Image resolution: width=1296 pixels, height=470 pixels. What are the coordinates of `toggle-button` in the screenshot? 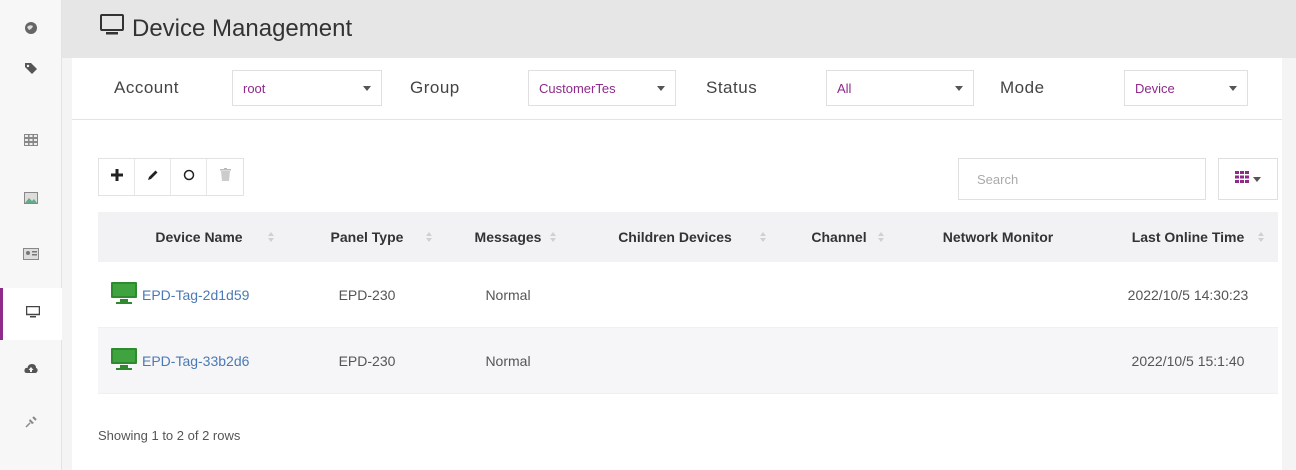 It's located at (189, 177).